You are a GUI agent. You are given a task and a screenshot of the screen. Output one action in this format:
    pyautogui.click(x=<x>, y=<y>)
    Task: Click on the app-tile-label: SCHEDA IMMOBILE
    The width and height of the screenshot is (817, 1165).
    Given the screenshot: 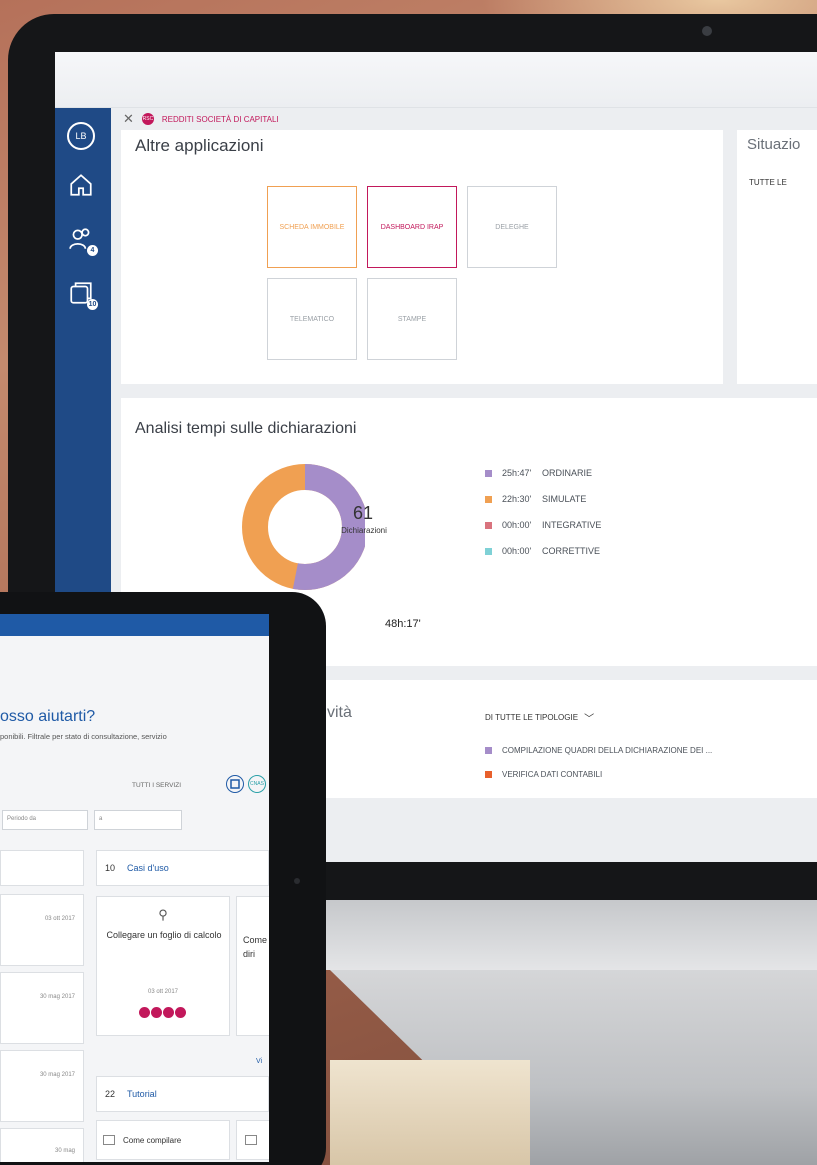 What is the action you would take?
    pyautogui.click(x=312, y=227)
    